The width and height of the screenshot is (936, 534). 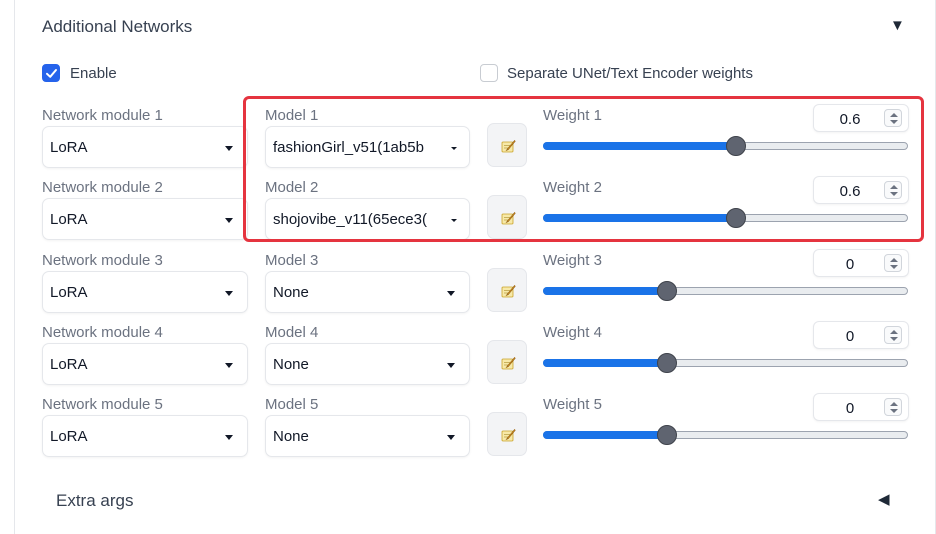 I want to click on panel-title: Additional Networks, so click(x=117, y=27).